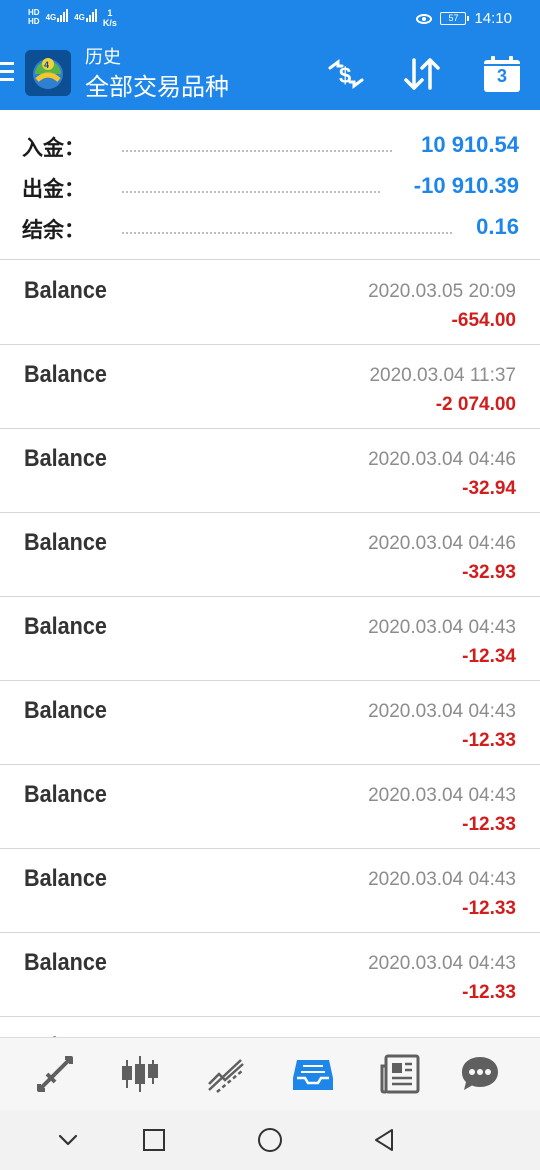 The width and height of the screenshot is (540, 1170). I want to click on history-row: Balance 2020.03.04 04:43 -12.34, so click(270, 639).